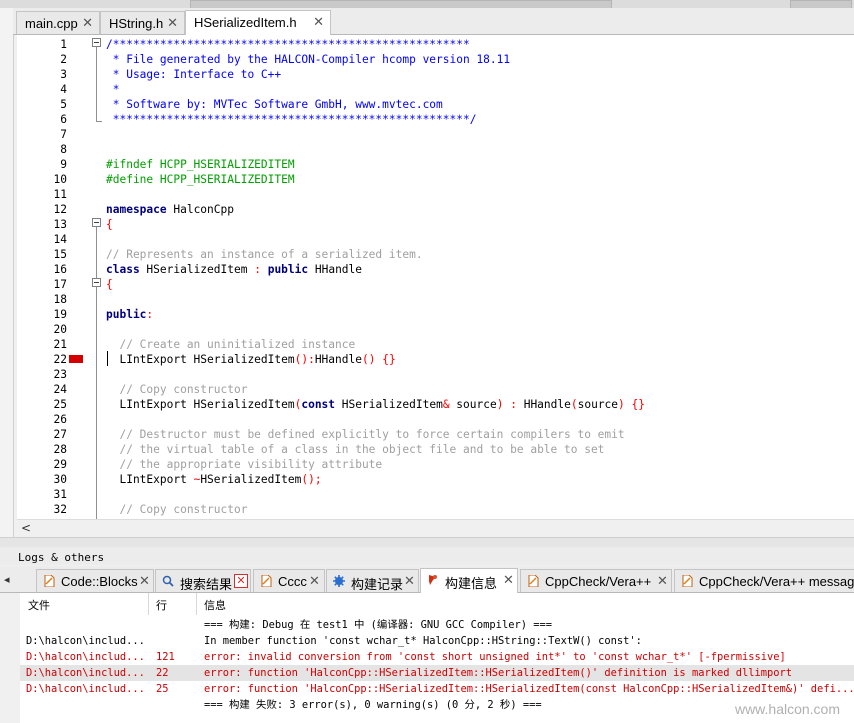  I want to click on code-line: 16 class HSerializedItem : public HHandle, so click(435, 269).